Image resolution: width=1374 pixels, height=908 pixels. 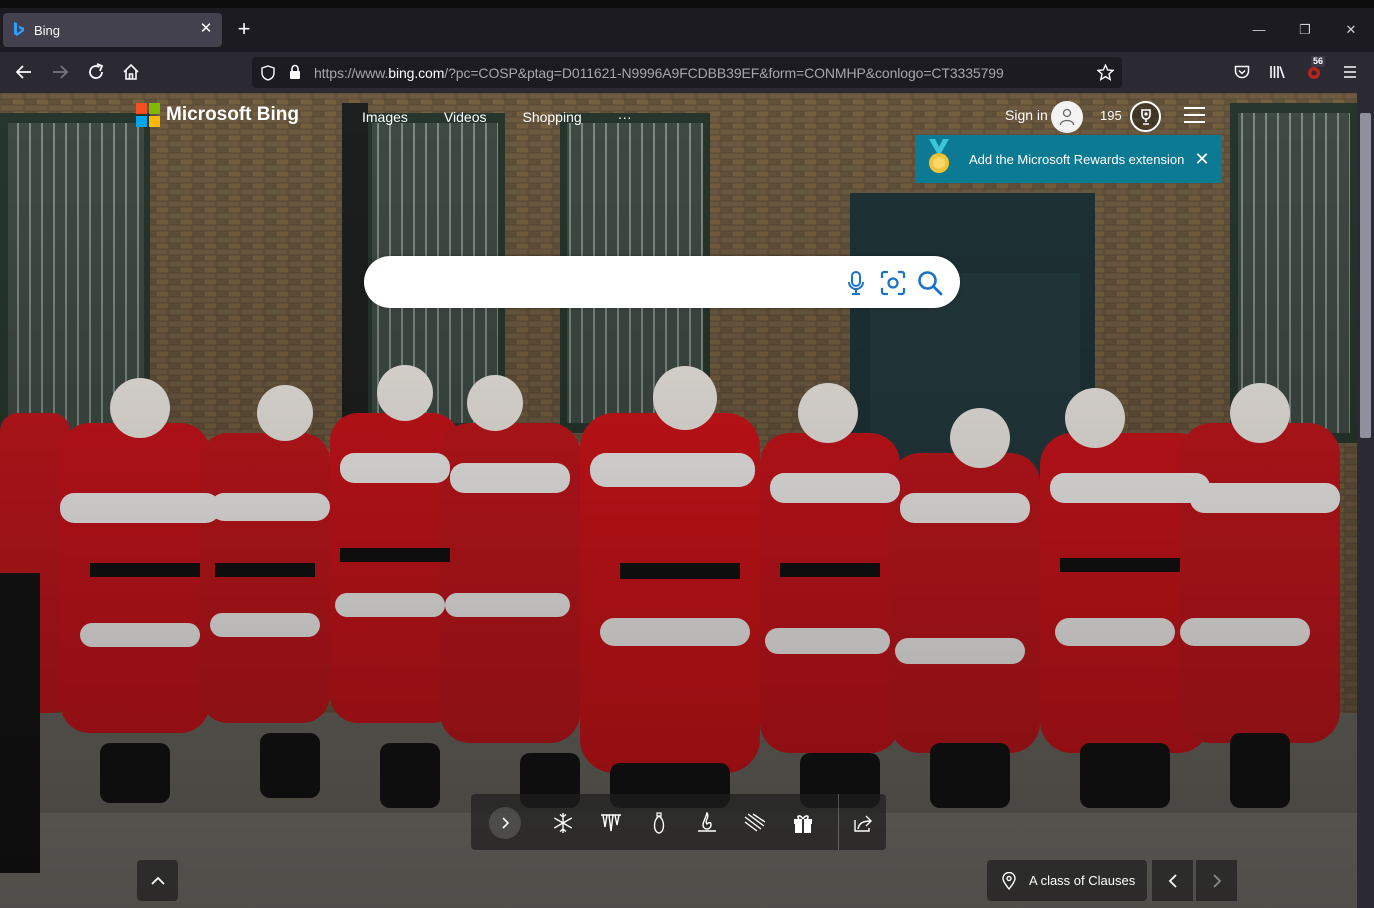 What do you see at coordinates (60, 72) in the screenshot?
I see `forward-icon` at bounding box center [60, 72].